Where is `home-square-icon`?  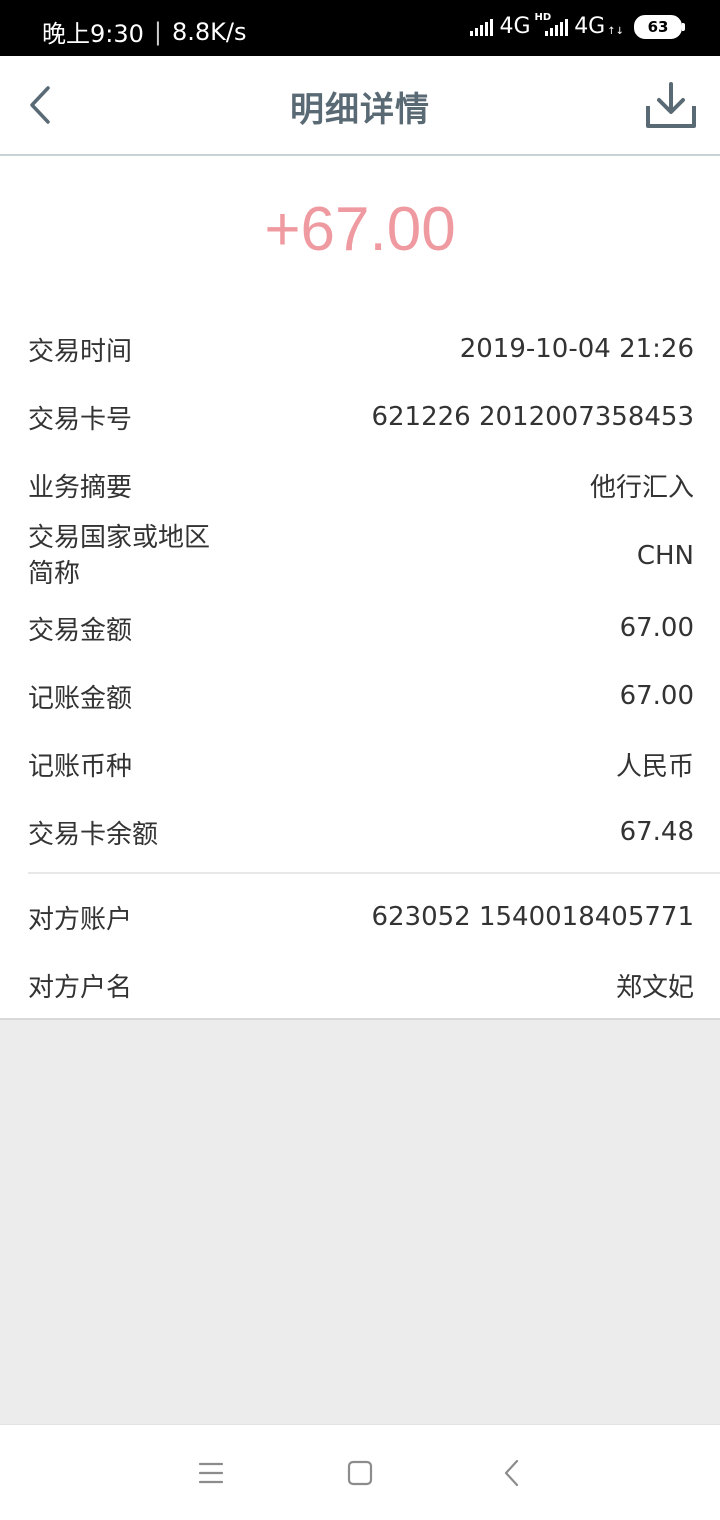 home-square-icon is located at coordinates (360, 1473).